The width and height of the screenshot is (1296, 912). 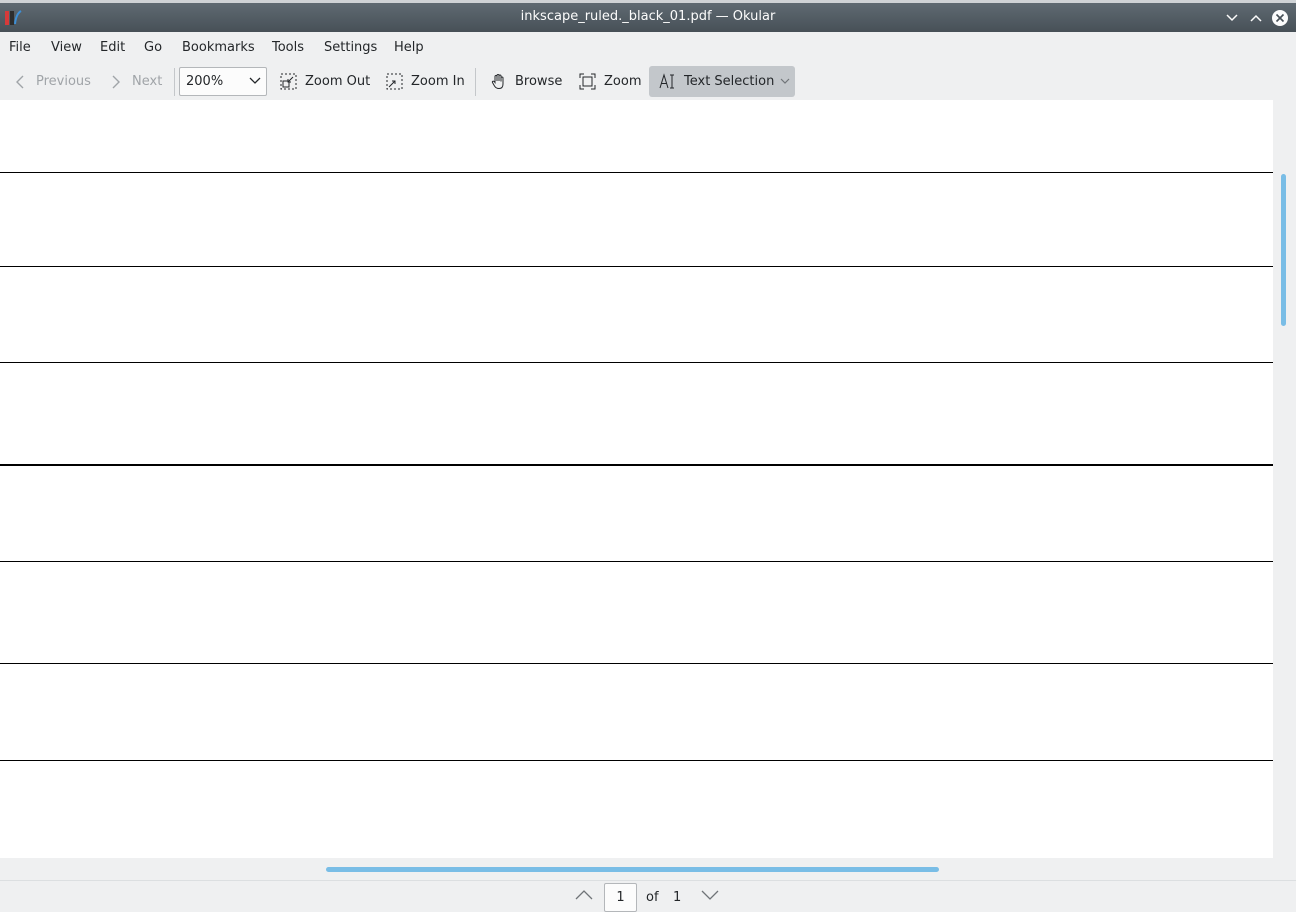 I want to click on zoom-in-icon, so click(x=394, y=81).